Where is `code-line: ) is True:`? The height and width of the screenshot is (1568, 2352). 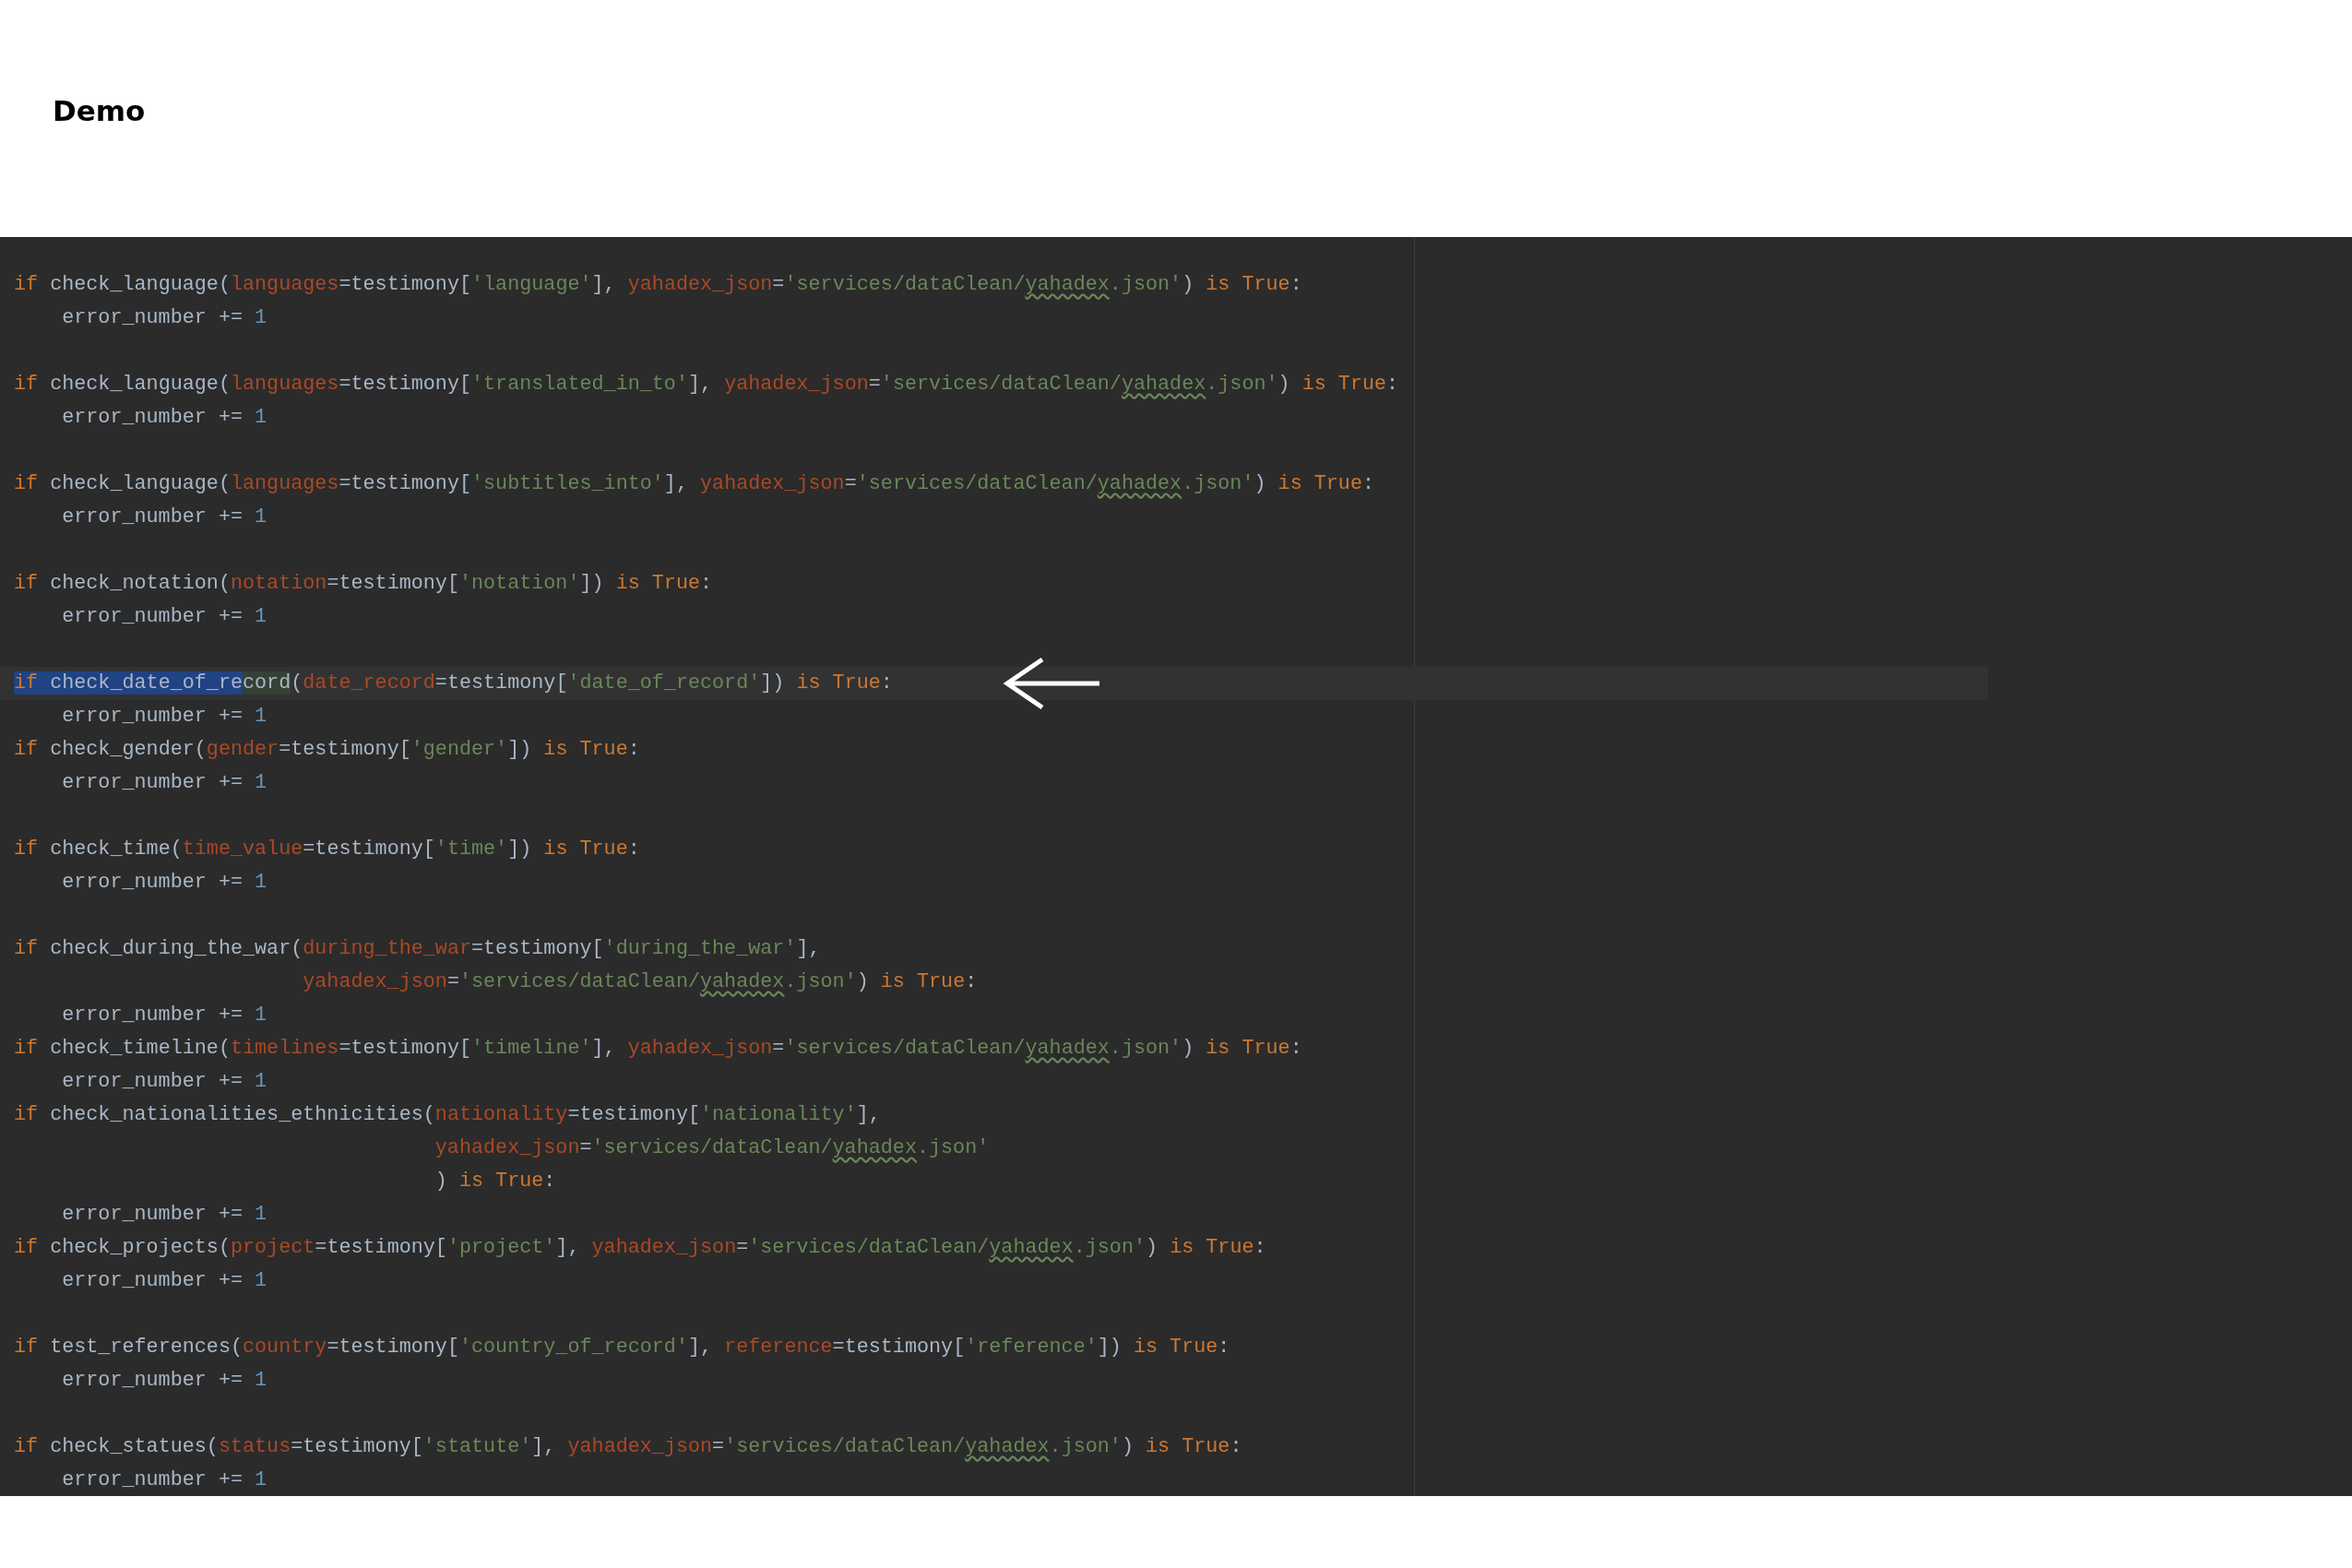
code-line: ) is True: is located at coordinates (495, 1181).